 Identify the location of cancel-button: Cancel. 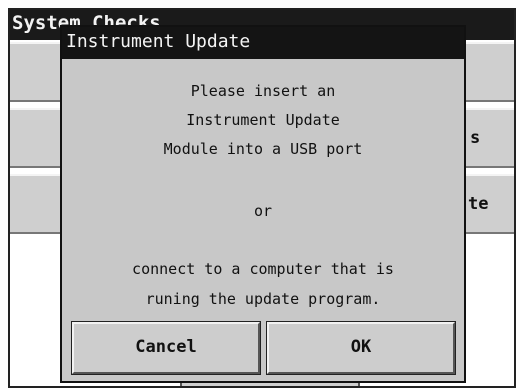
(166, 348).